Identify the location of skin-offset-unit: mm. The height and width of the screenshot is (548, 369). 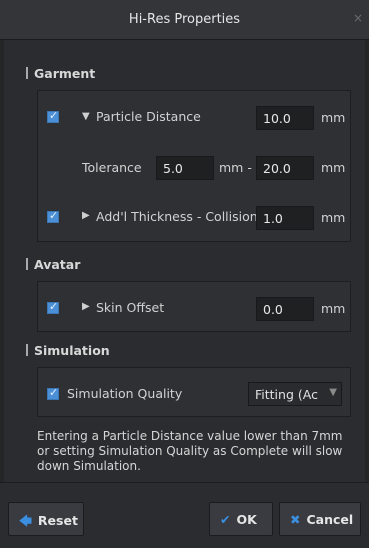
(333, 308).